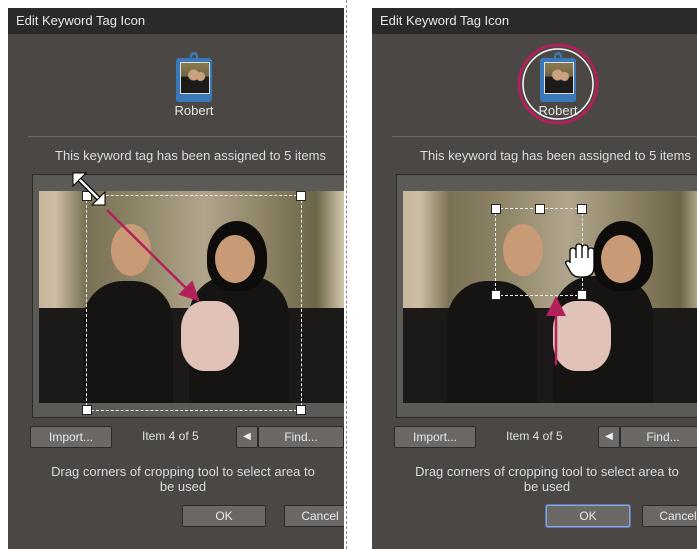 Image resolution: width=697 pixels, height=549 pixels. What do you see at coordinates (346, 274) in the screenshot?
I see `panel-separator` at bounding box center [346, 274].